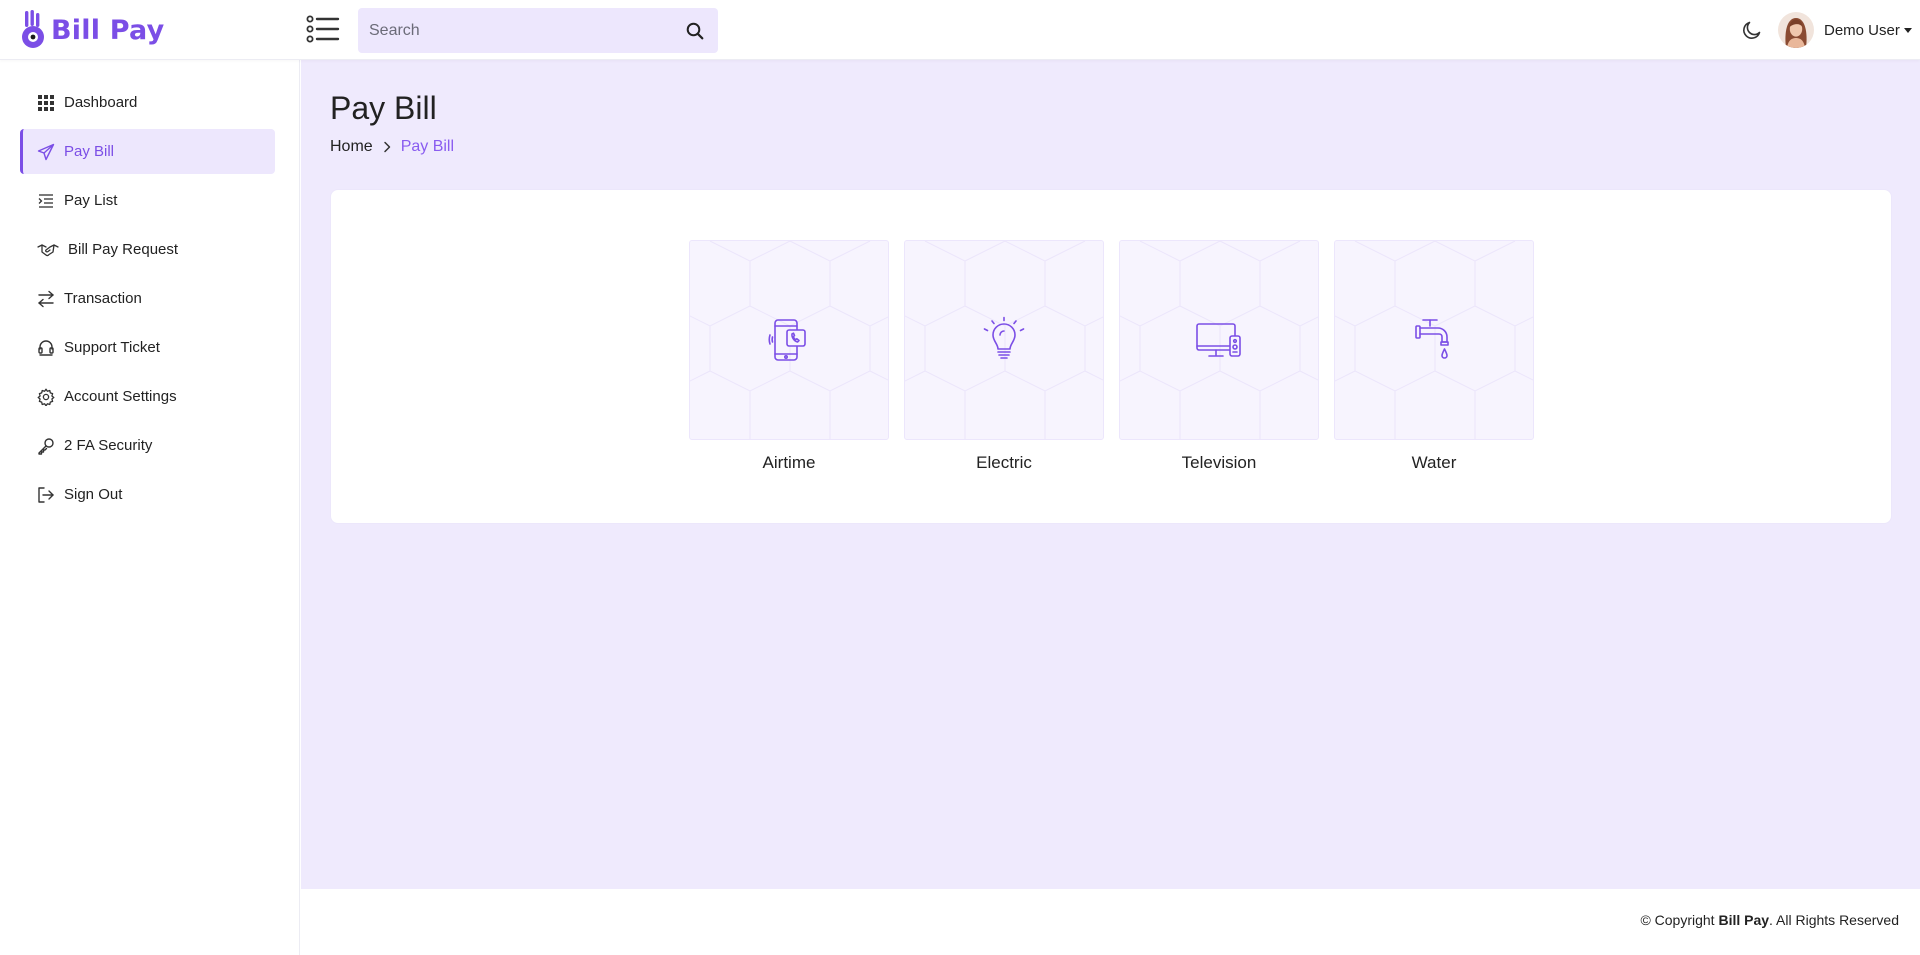 This screenshot has height=955, width=1920. I want to click on arrows-exchange-icon, so click(46, 299).